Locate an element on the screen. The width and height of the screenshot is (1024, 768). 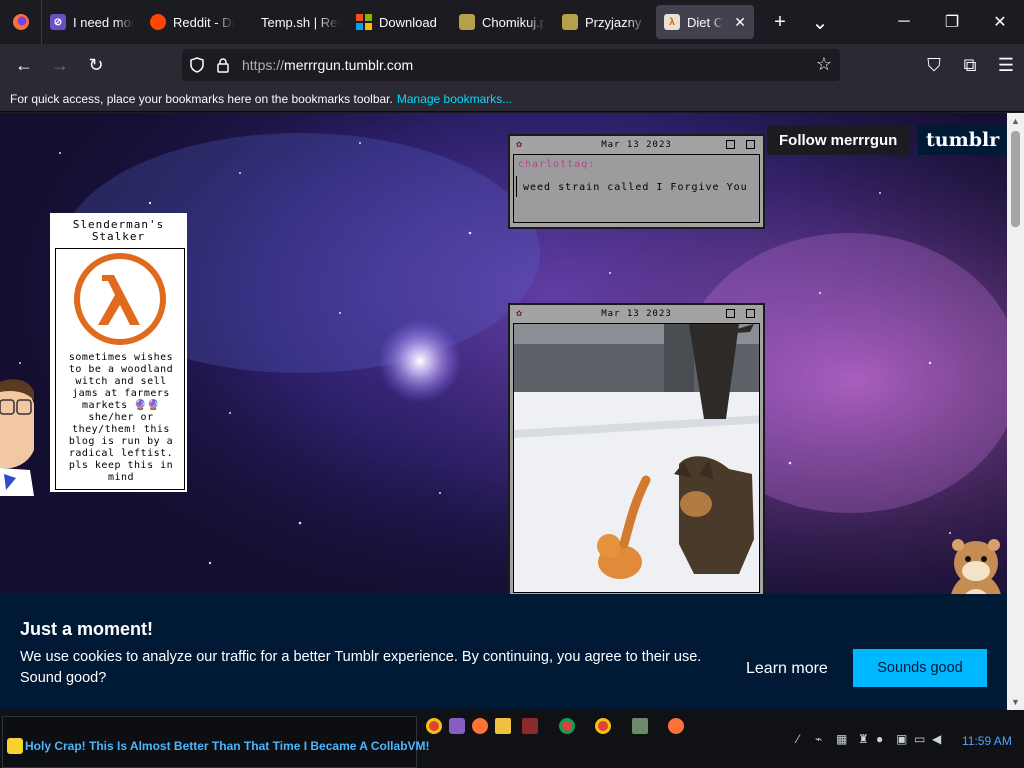
extensions-button: ⧉ is located at coordinates (970, 65).